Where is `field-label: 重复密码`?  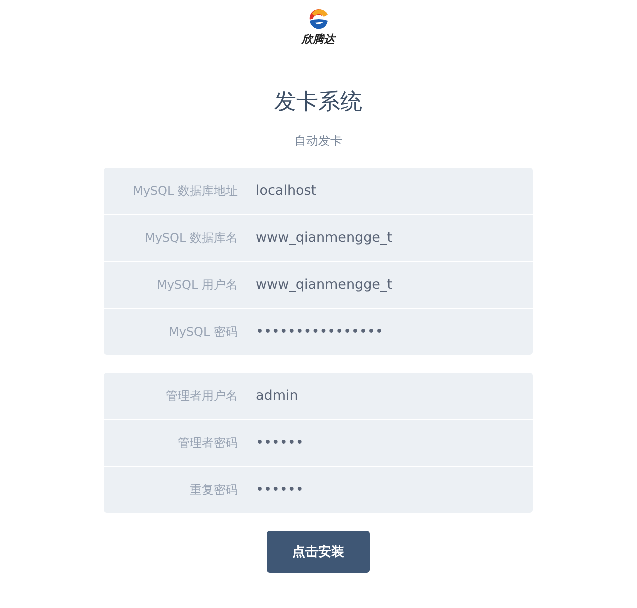
field-label: 重复密码 is located at coordinates (213, 490).